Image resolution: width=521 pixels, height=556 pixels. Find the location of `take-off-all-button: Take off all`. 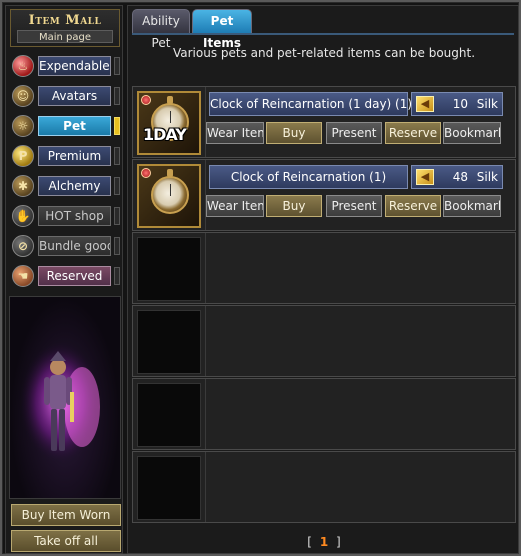

take-off-all-button: Take off all is located at coordinates (66, 541).